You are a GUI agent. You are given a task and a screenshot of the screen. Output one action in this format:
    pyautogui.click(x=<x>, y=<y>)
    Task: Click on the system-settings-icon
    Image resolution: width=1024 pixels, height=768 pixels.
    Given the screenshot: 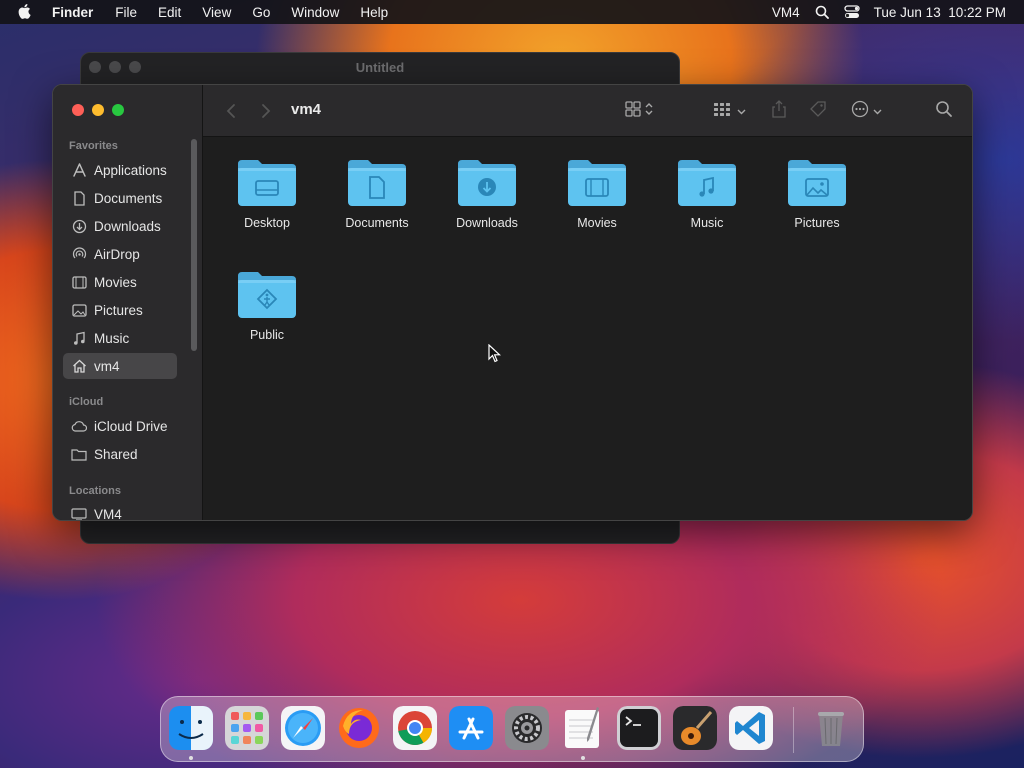 What is the action you would take?
    pyautogui.click(x=527, y=728)
    